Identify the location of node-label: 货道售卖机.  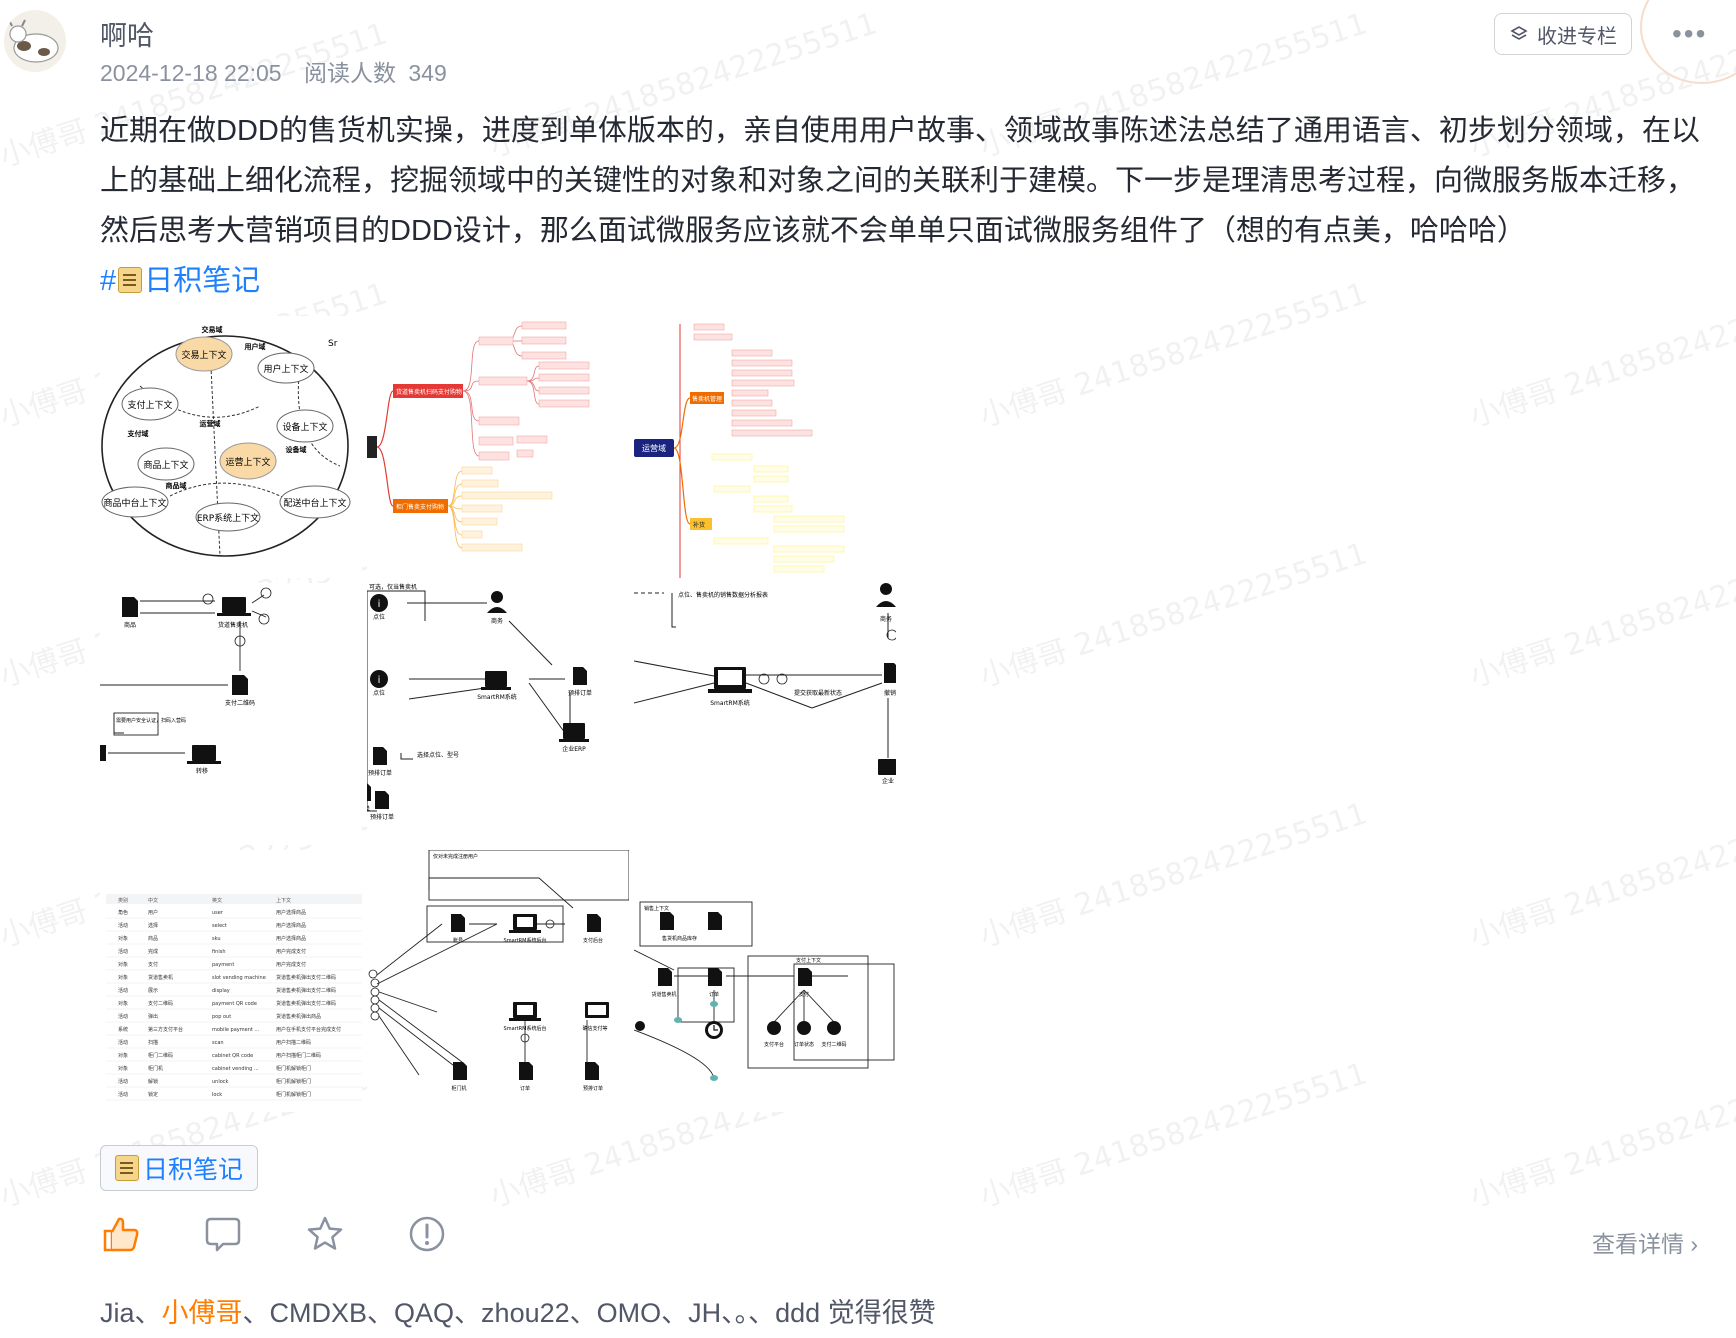
(663, 994).